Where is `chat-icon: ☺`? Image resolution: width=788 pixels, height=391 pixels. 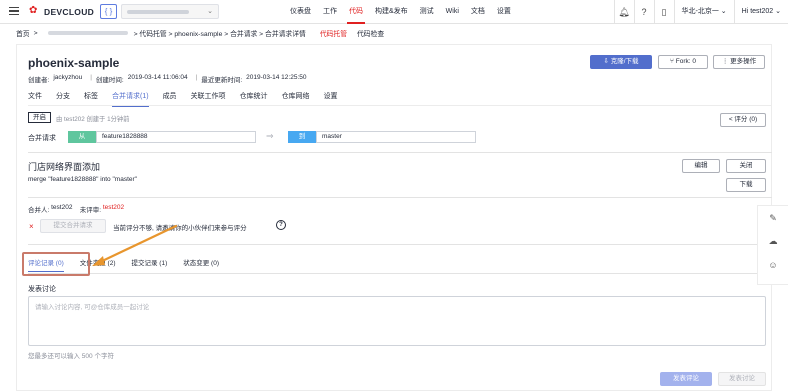
chat-icon: ☺ is located at coordinates (773, 265).